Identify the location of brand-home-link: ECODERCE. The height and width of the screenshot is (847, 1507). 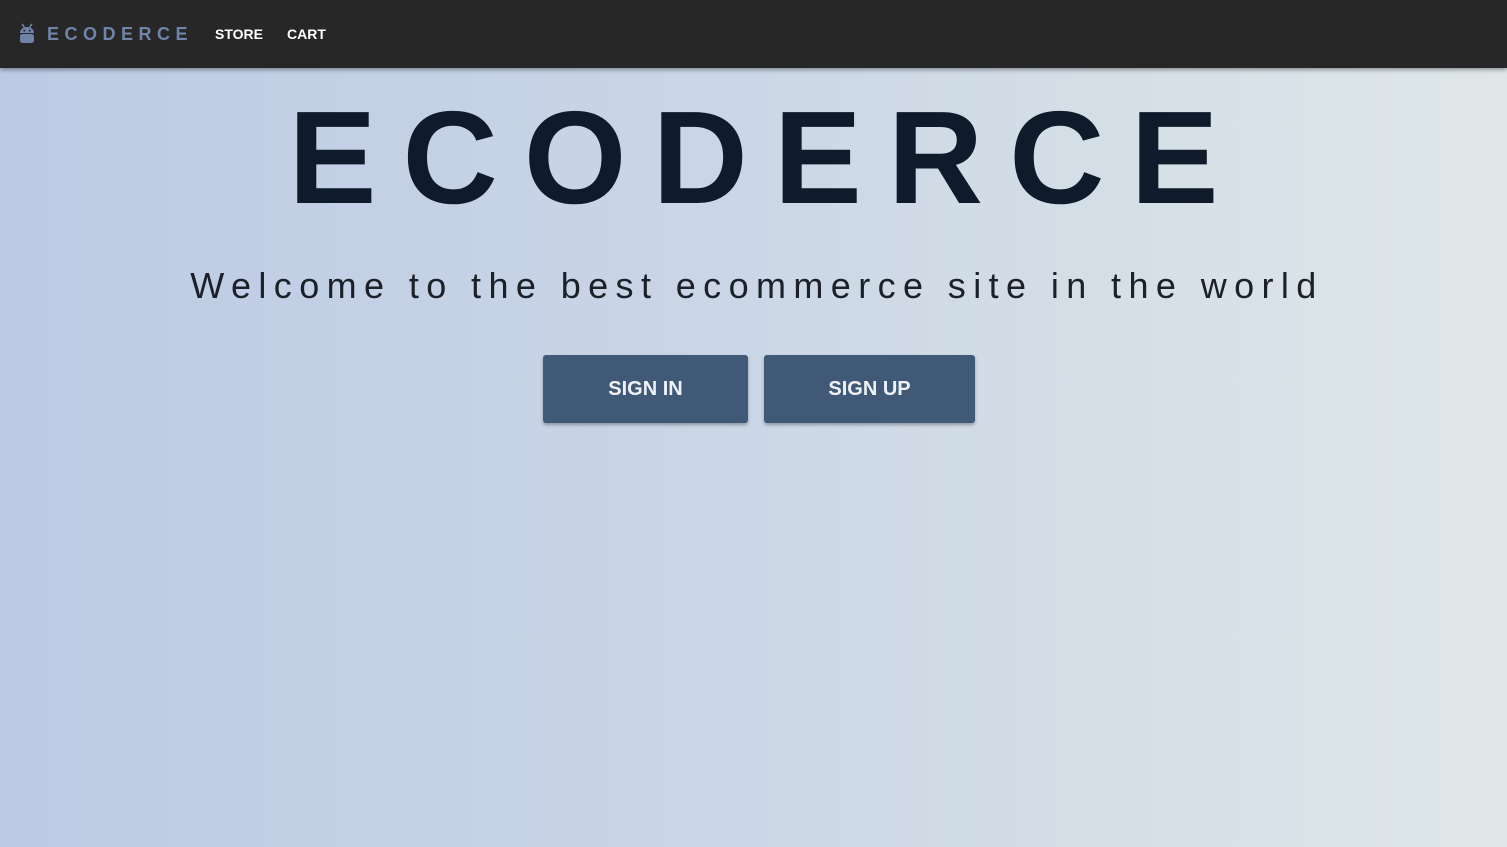
(105, 34).